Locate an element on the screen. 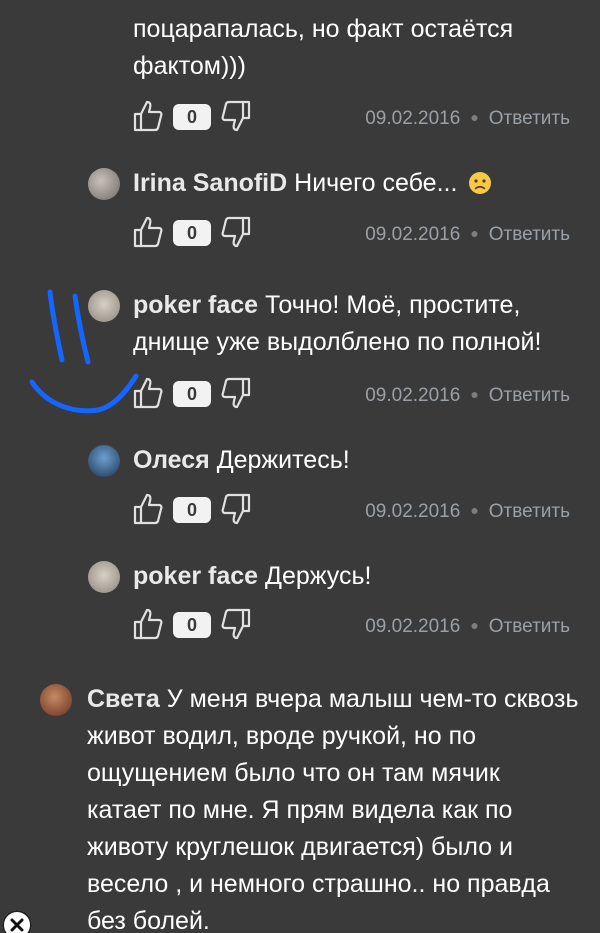 This screenshot has width=600, height=933. worried-face-emoji-icon is located at coordinates (480, 183).